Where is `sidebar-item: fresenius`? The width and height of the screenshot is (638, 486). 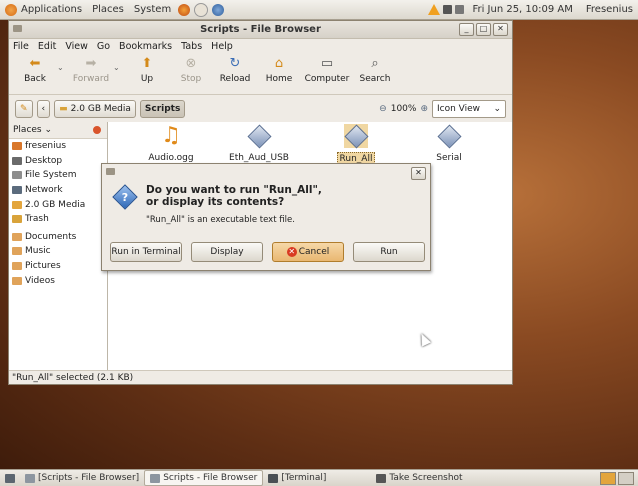
sidebar-item: fresenius is located at coordinates (58, 146).